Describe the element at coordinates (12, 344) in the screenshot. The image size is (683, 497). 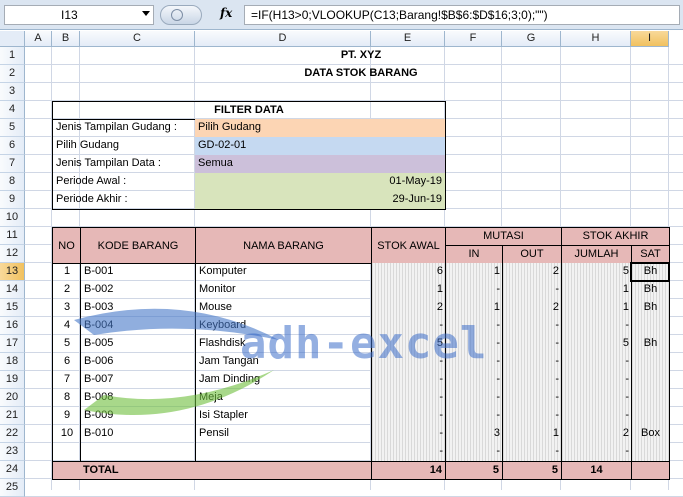
I see `row-header-17: 17` at that location.